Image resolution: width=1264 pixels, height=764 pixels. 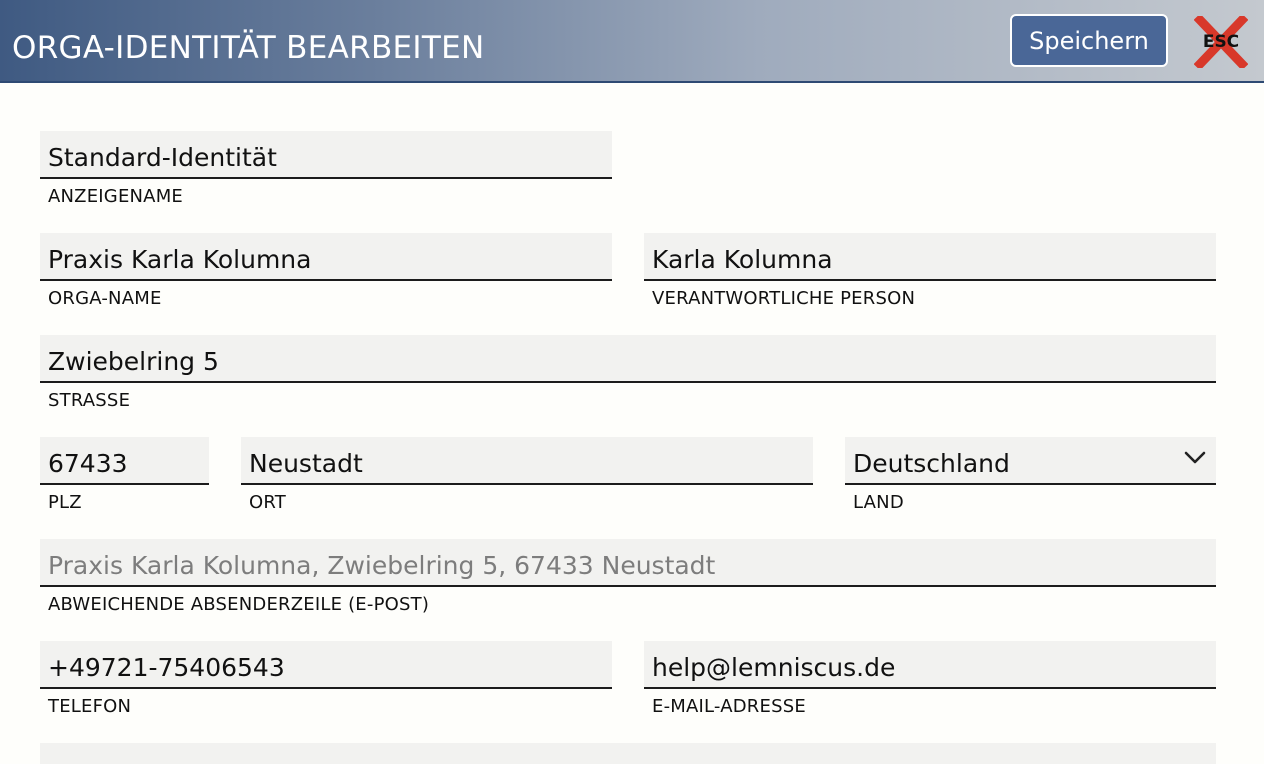 What do you see at coordinates (239, 604) in the screenshot?
I see `sender-line-label: ABWEICHENDE ABSENDERZEILE (E-POST)` at bounding box center [239, 604].